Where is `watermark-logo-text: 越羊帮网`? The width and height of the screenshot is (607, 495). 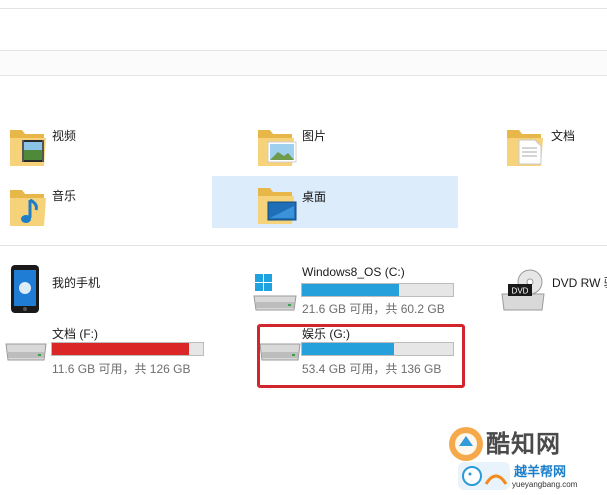 watermark-logo-text: 越羊帮网 is located at coordinates (540, 472).